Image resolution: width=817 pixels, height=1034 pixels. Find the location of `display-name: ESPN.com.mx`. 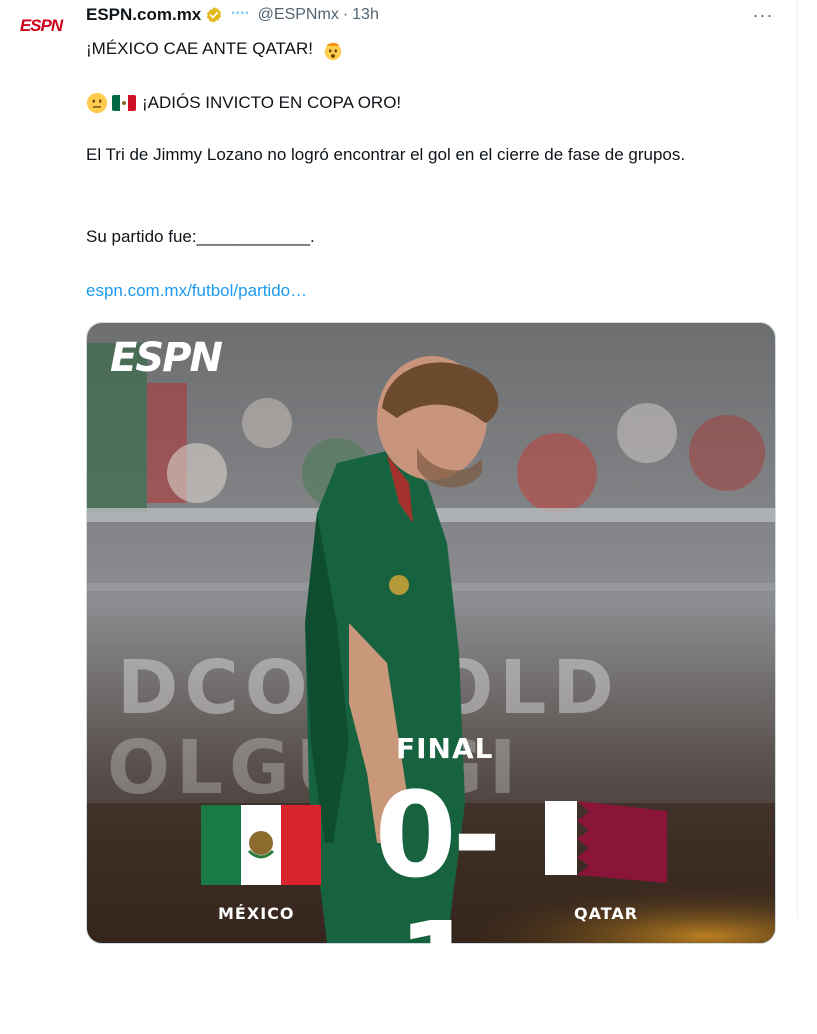

display-name: ESPN.com.mx is located at coordinates (143, 15).